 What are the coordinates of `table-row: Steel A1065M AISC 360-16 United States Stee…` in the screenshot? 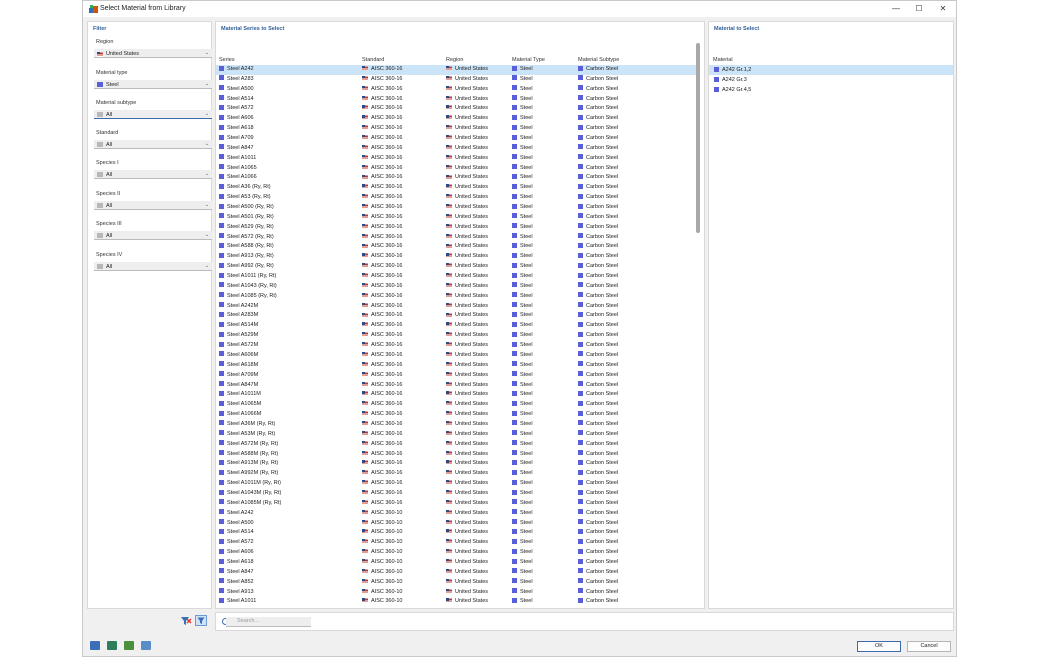 It's located at (458, 405).